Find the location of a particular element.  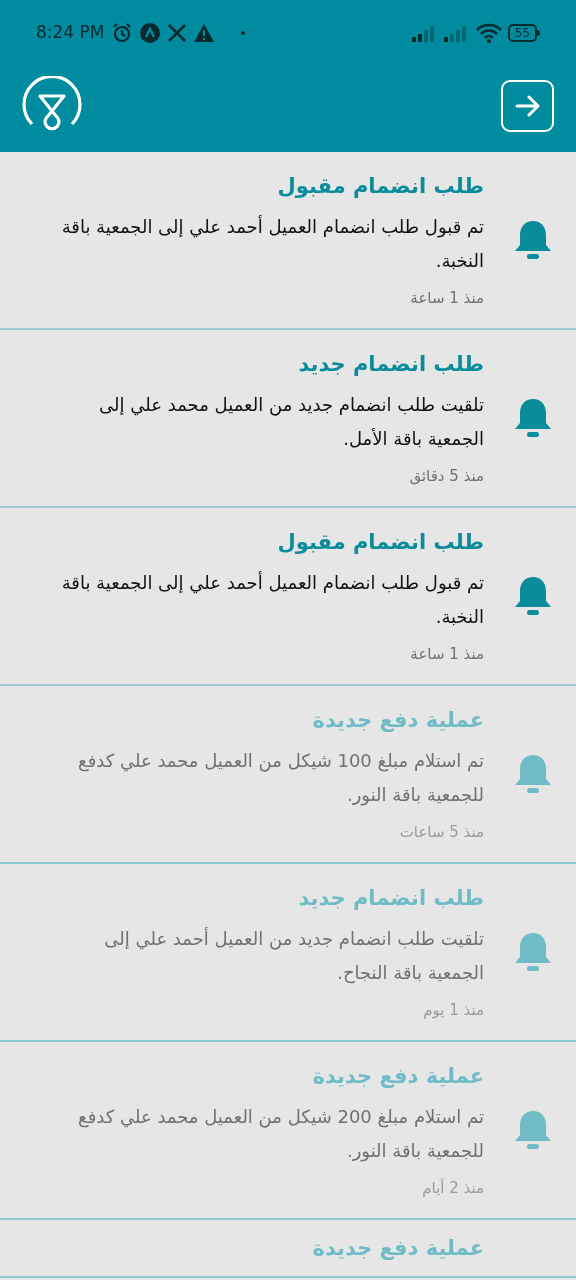

notification-time: منذ 5 دقائق is located at coordinates (446, 476).